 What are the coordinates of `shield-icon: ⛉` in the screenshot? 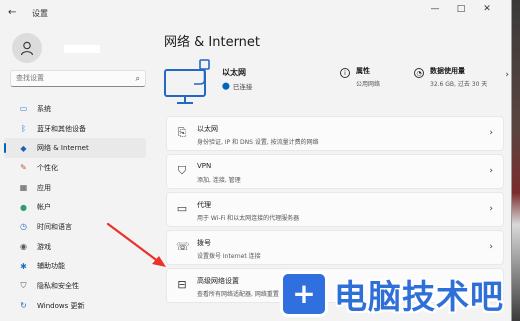 It's located at (23, 286).